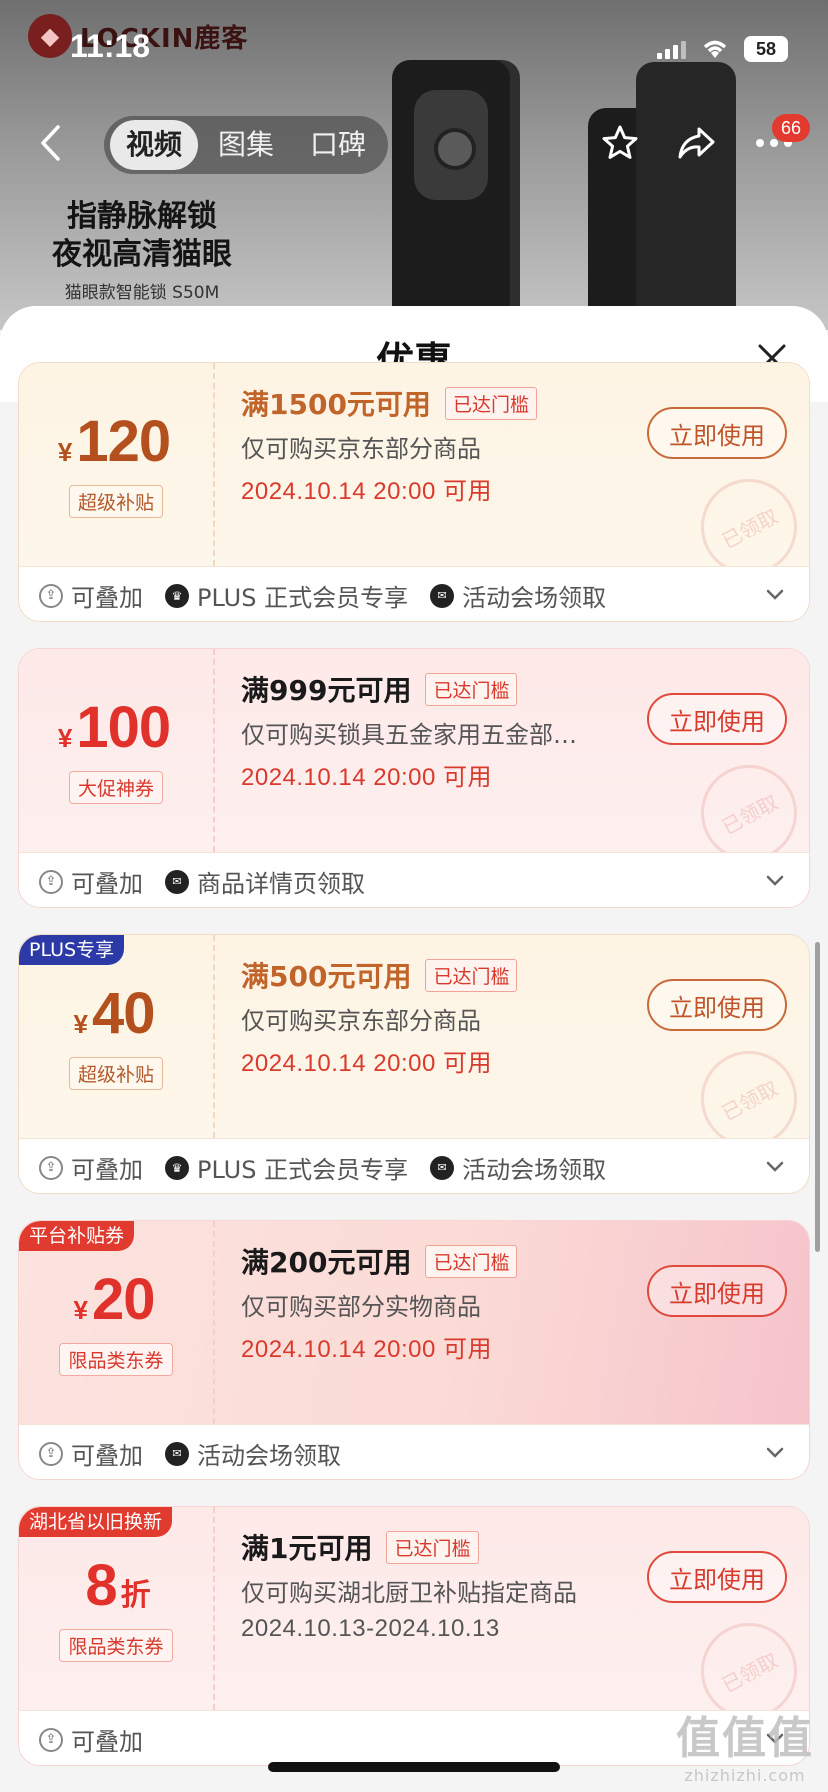 This screenshot has height=1792, width=828. I want to click on coupon-footer: ⇪ 可叠加 ✉ 商品详情页领取, so click(414, 879).